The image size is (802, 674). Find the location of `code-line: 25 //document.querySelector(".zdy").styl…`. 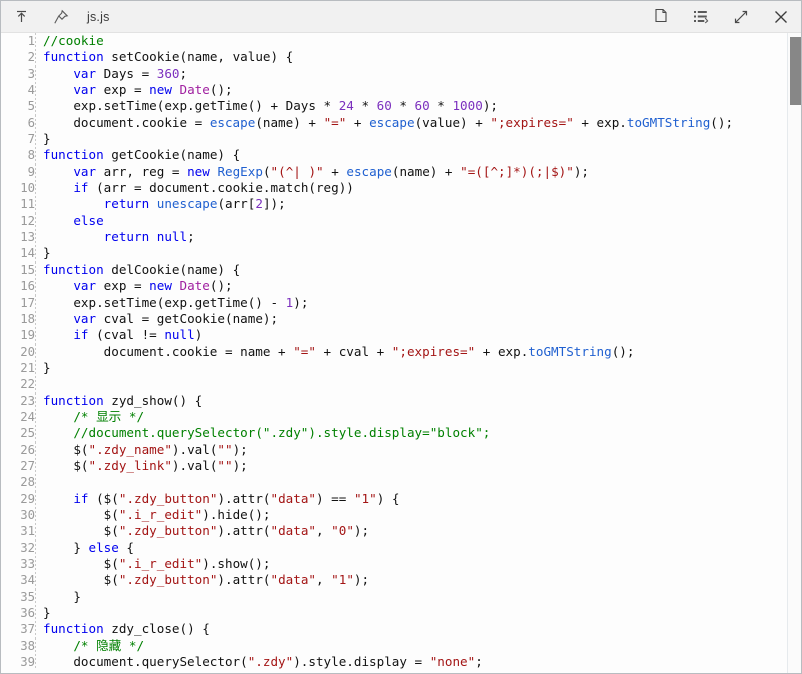

code-line: 25 //document.querySelector(".zdy").styl… is located at coordinates (394, 433).